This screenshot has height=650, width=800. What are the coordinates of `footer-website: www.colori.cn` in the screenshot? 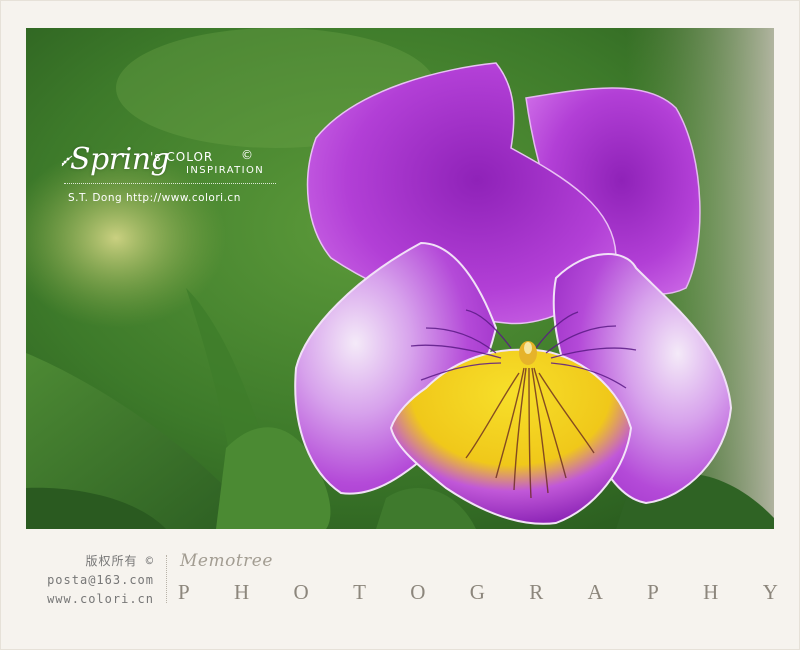 It's located at (100, 599).